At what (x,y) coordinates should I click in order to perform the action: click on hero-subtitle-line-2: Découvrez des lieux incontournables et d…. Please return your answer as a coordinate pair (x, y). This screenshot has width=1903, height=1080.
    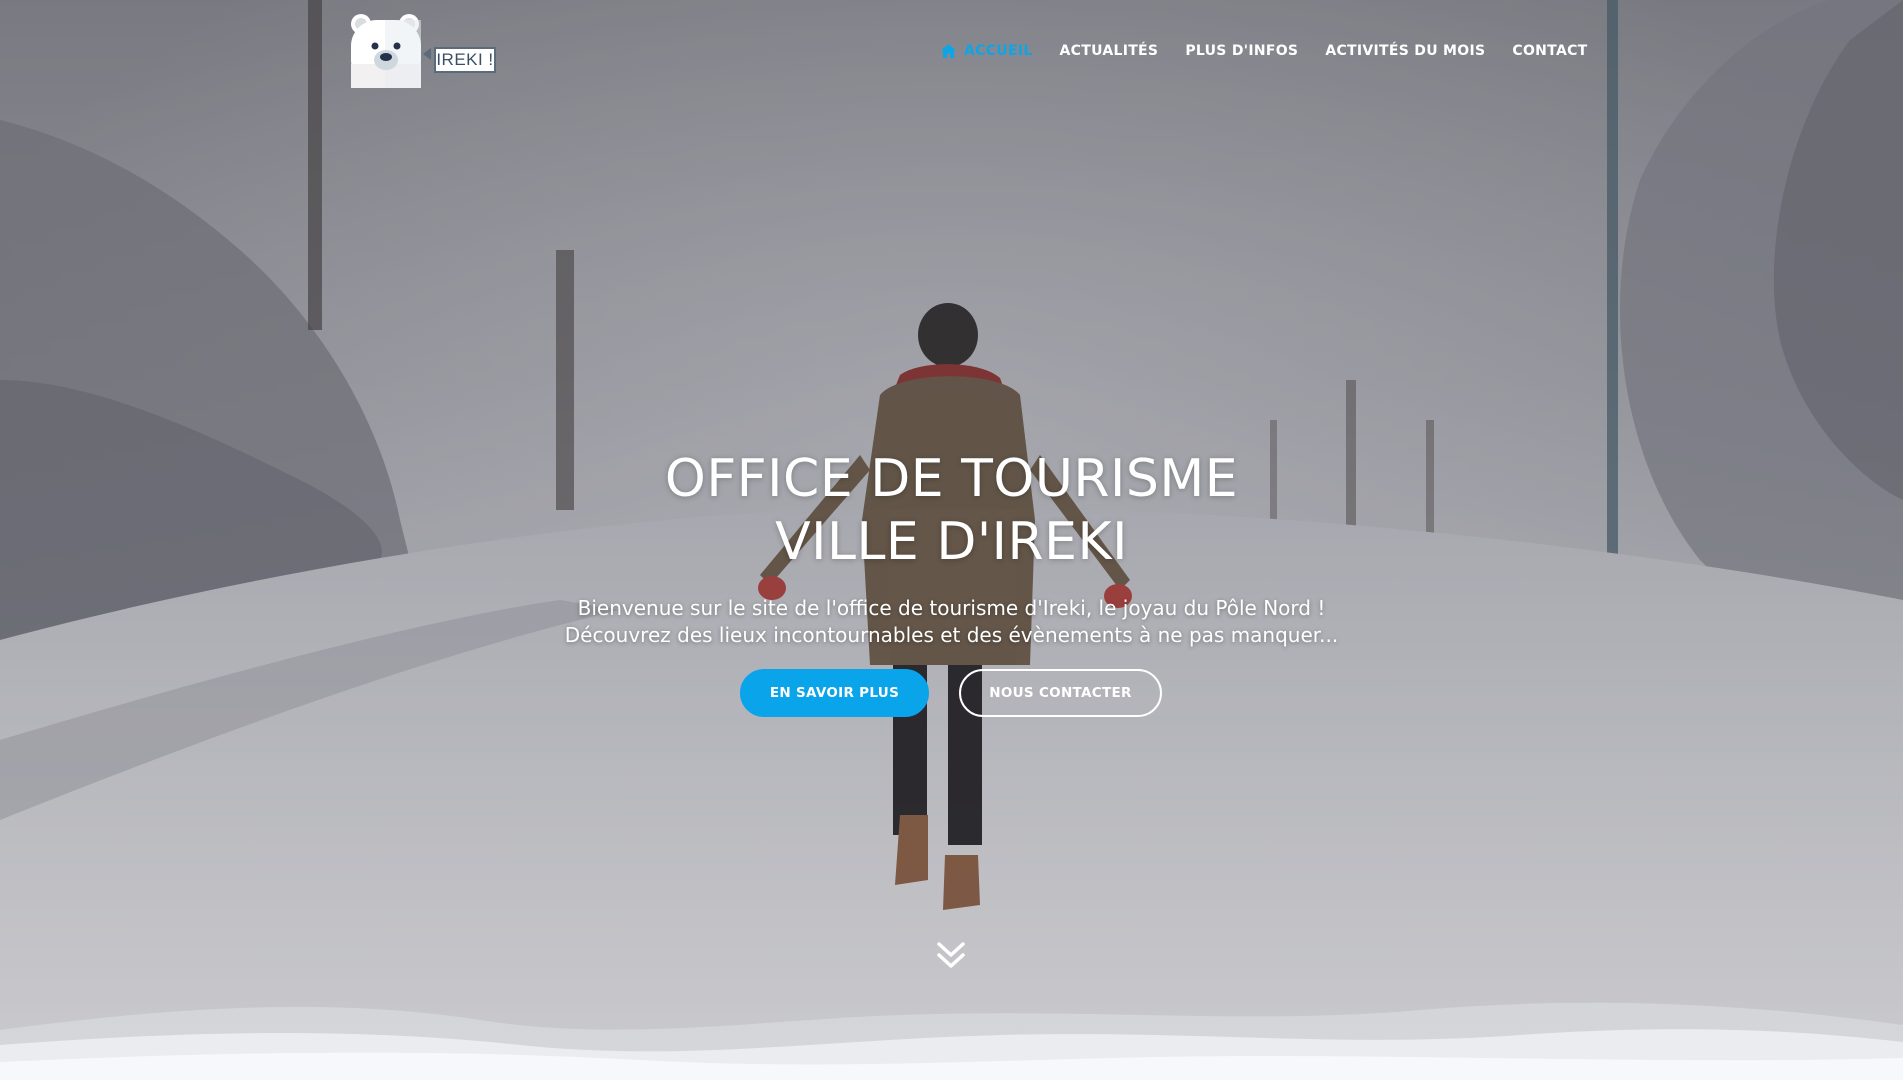
    Looking at the image, I should click on (951, 635).